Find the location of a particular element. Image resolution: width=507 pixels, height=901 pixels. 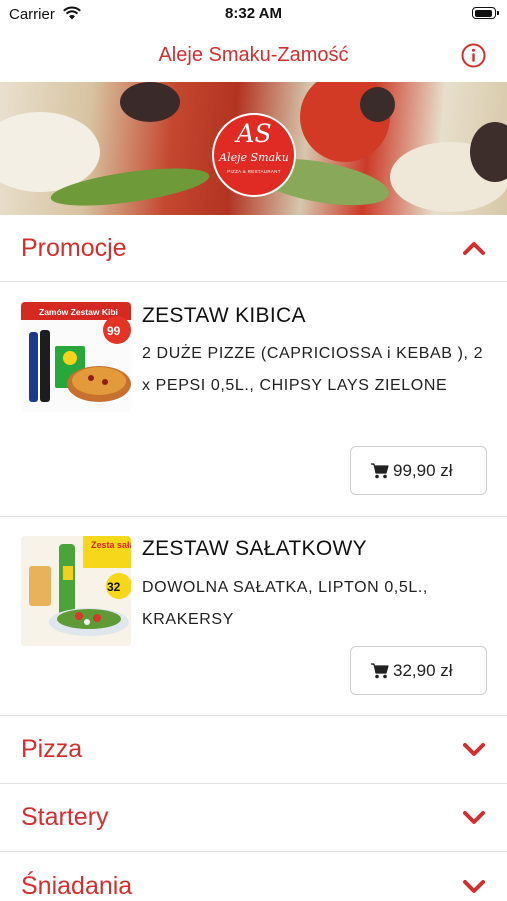

section-startery: Startery is located at coordinates (253, 818).